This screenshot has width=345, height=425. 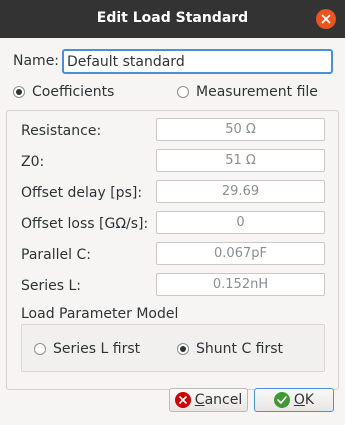 What do you see at coordinates (218, 400) in the screenshot?
I see `cancel-label: Cancel` at bounding box center [218, 400].